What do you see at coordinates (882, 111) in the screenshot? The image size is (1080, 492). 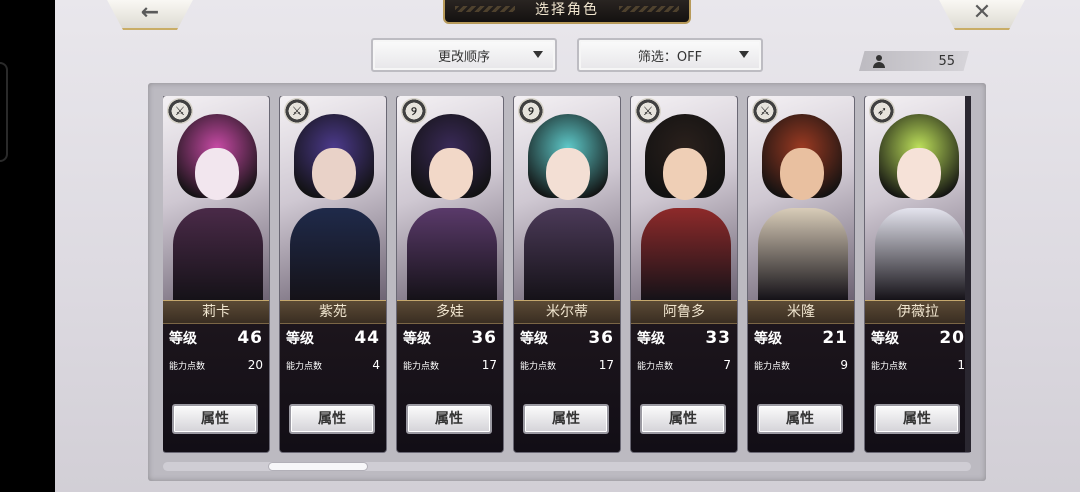 I see `spear-type-icon: ➶` at bounding box center [882, 111].